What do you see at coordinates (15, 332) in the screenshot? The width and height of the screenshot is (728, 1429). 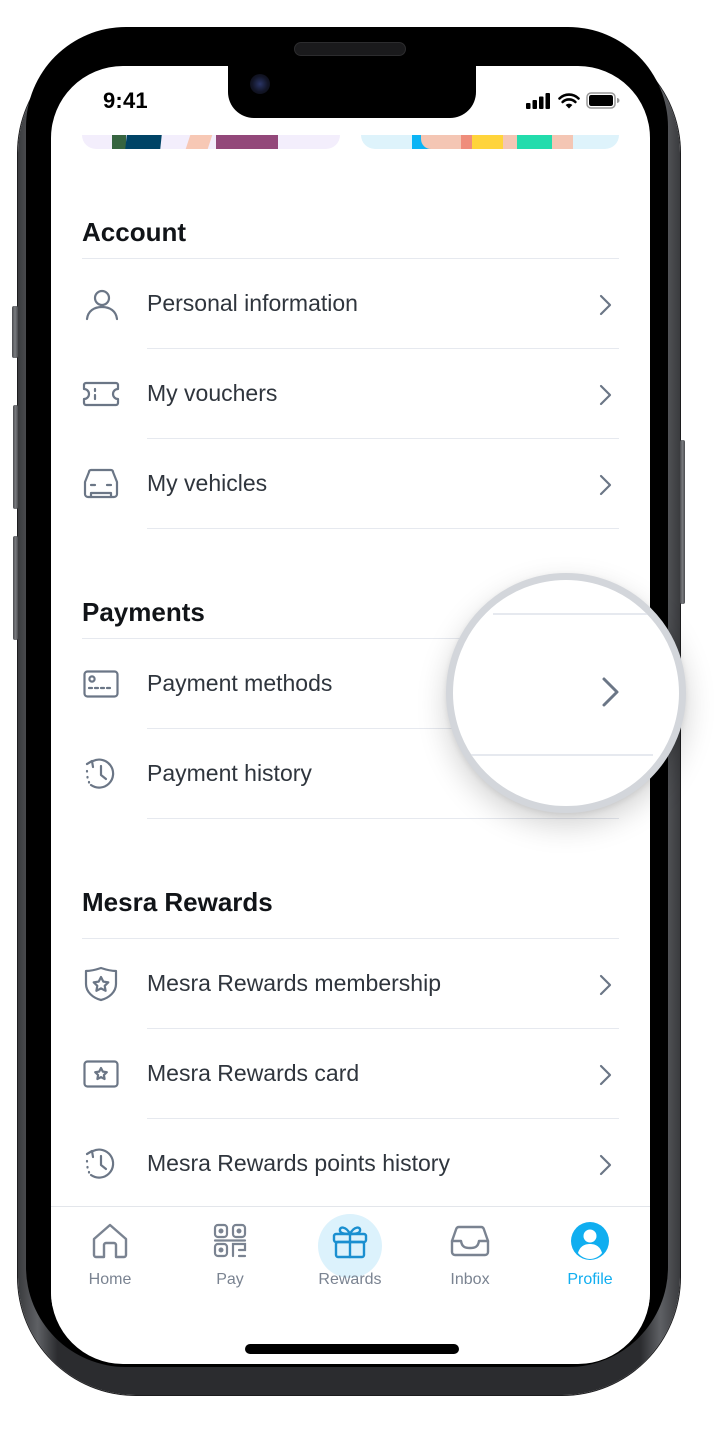 I see `action-button` at bounding box center [15, 332].